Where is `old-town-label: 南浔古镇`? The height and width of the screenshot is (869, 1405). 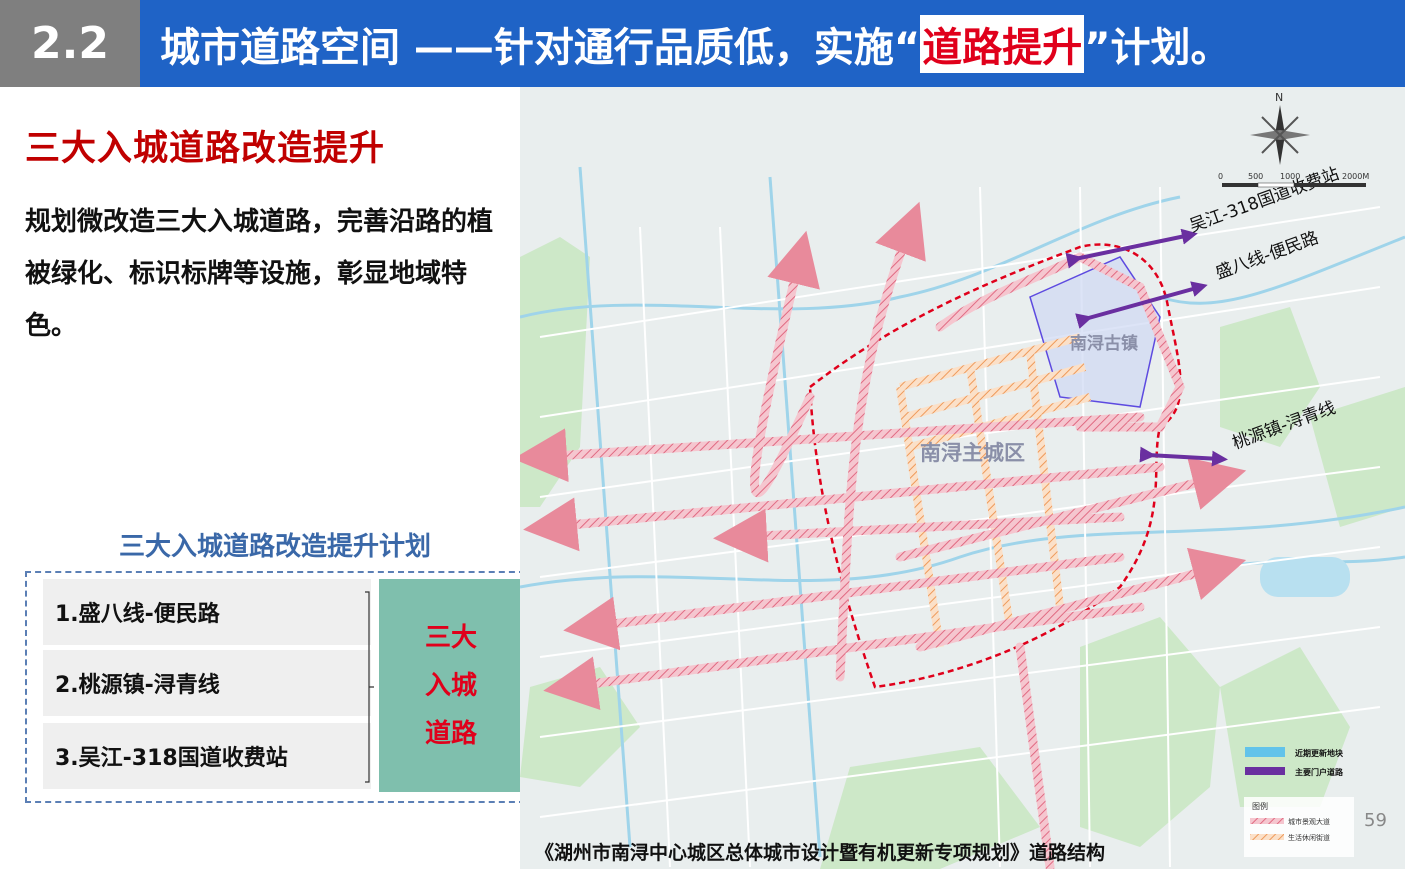
old-town-label: 南浔古镇 is located at coordinates (1104, 343).